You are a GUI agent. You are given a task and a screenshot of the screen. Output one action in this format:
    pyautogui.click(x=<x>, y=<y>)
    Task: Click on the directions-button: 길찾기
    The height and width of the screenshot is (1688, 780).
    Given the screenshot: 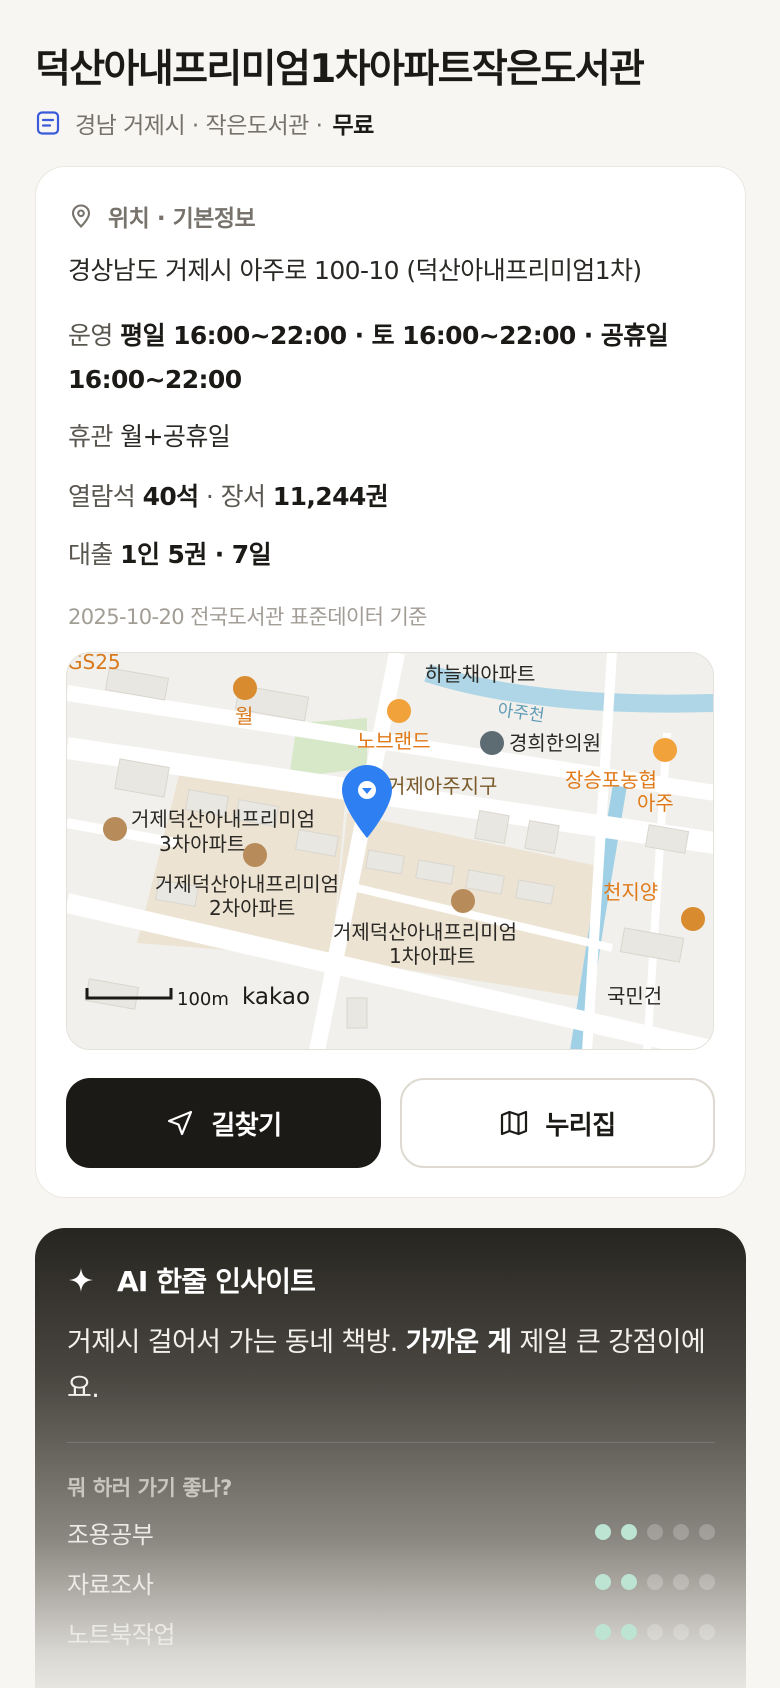 What is the action you would take?
    pyautogui.click(x=223, y=1123)
    